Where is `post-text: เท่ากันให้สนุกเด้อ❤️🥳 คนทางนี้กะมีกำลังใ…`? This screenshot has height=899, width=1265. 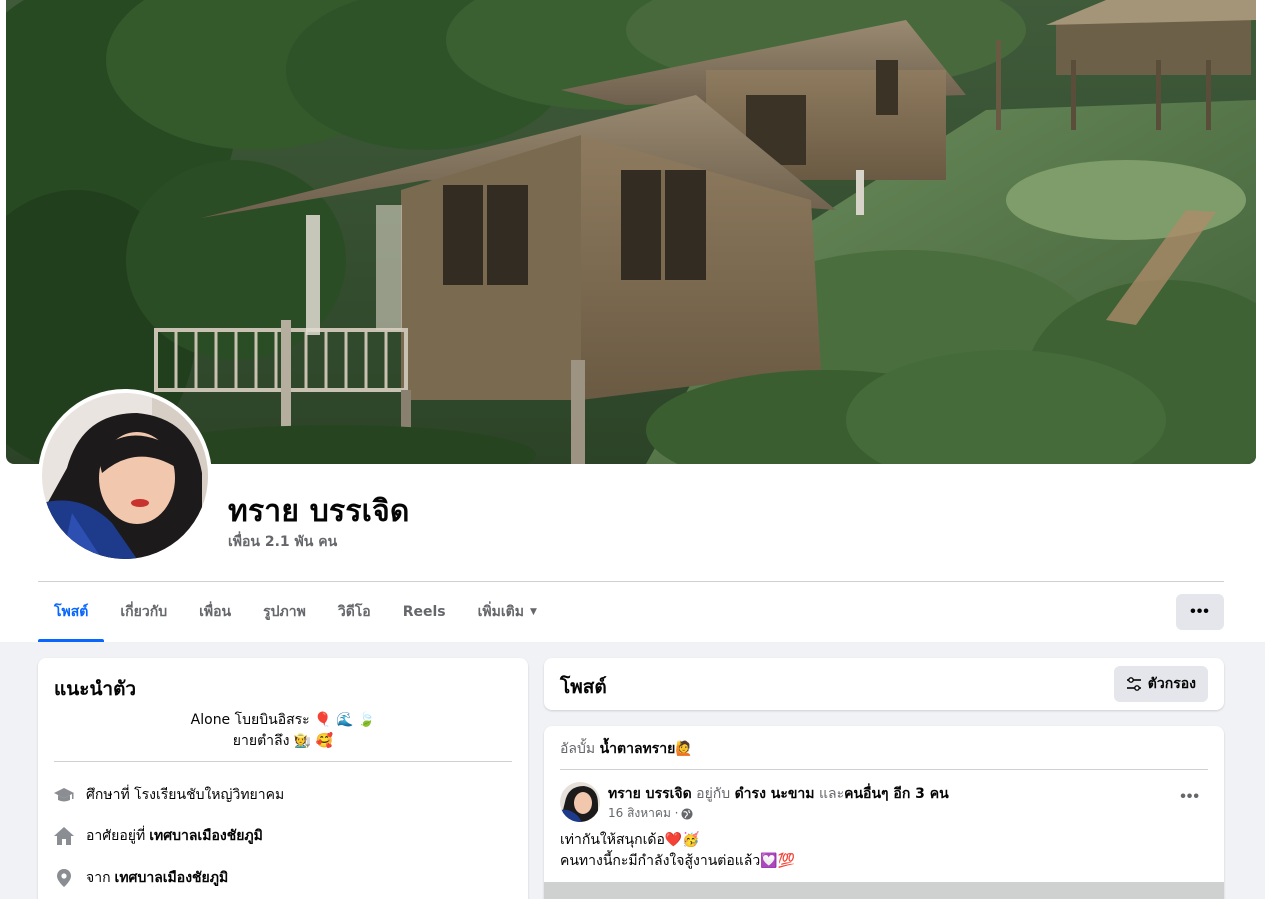
post-text: เท่ากันให้สนุกเด้อ❤️🥳 คนทางนี้กะมีกำลังใ… is located at coordinates (677, 851).